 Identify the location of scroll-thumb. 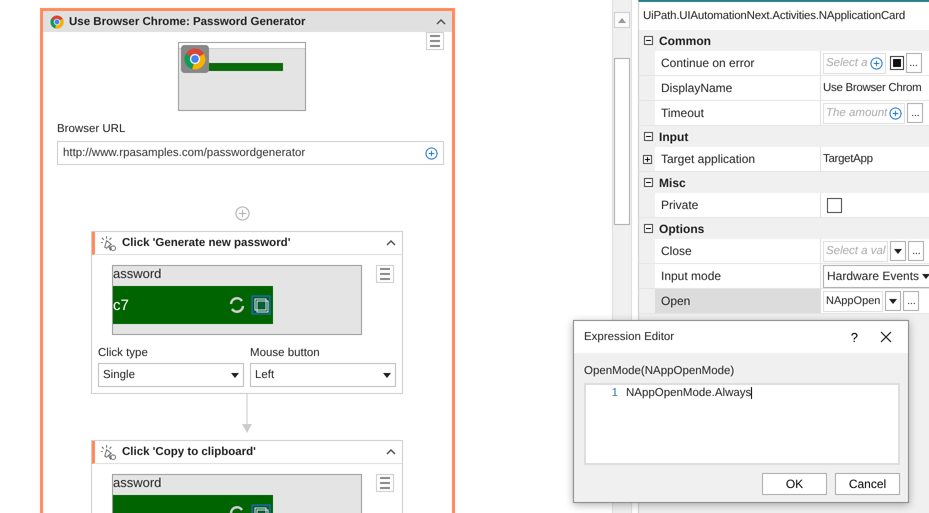
(622, 141).